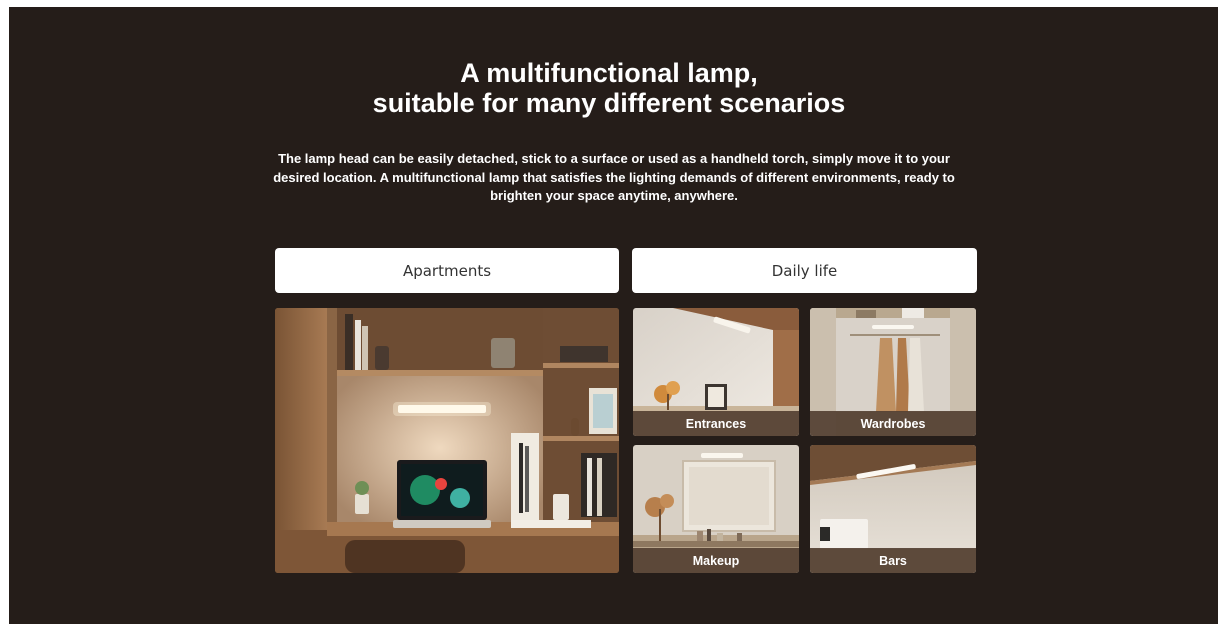  What do you see at coordinates (716, 560) in the screenshot?
I see `makeup-caption: Makeup` at bounding box center [716, 560].